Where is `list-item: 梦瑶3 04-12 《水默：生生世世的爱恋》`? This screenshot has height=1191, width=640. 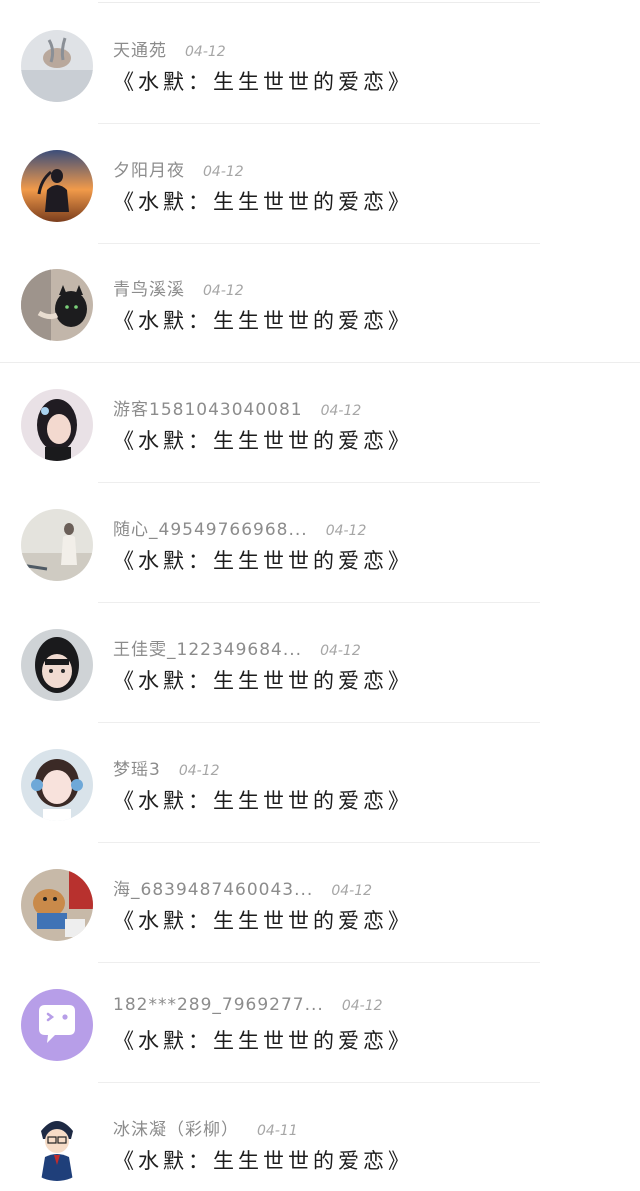 list-item: 梦瑶3 04-12 《水默：生生世世的爱恋》 is located at coordinates (320, 783).